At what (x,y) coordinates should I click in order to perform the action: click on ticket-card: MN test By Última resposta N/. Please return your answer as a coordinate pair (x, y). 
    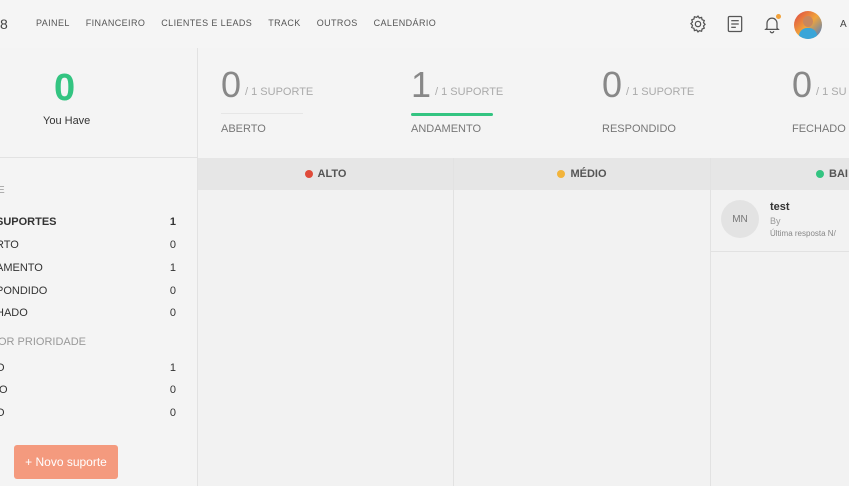
    Looking at the image, I should click on (780, 221).